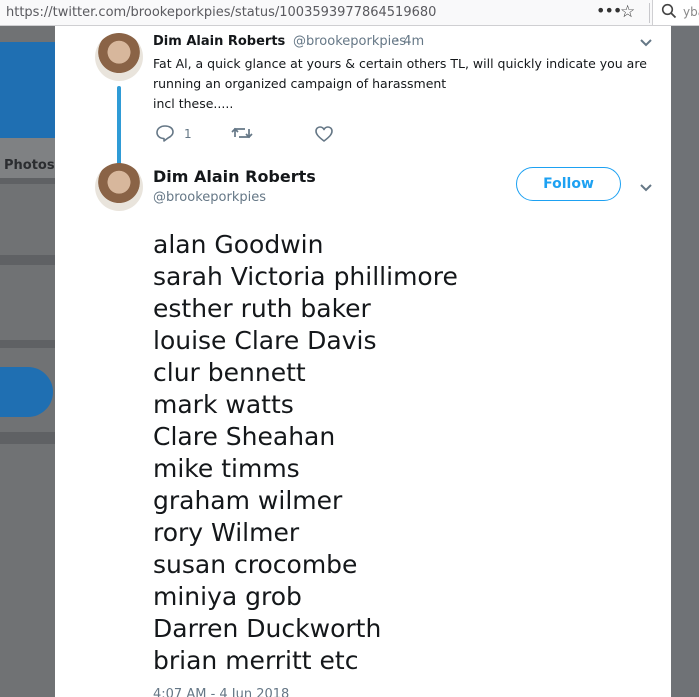  Describe the element at coordinates (255, 564) in the screenshot. I see `tweet-text-line: susan crocombe` at that location.